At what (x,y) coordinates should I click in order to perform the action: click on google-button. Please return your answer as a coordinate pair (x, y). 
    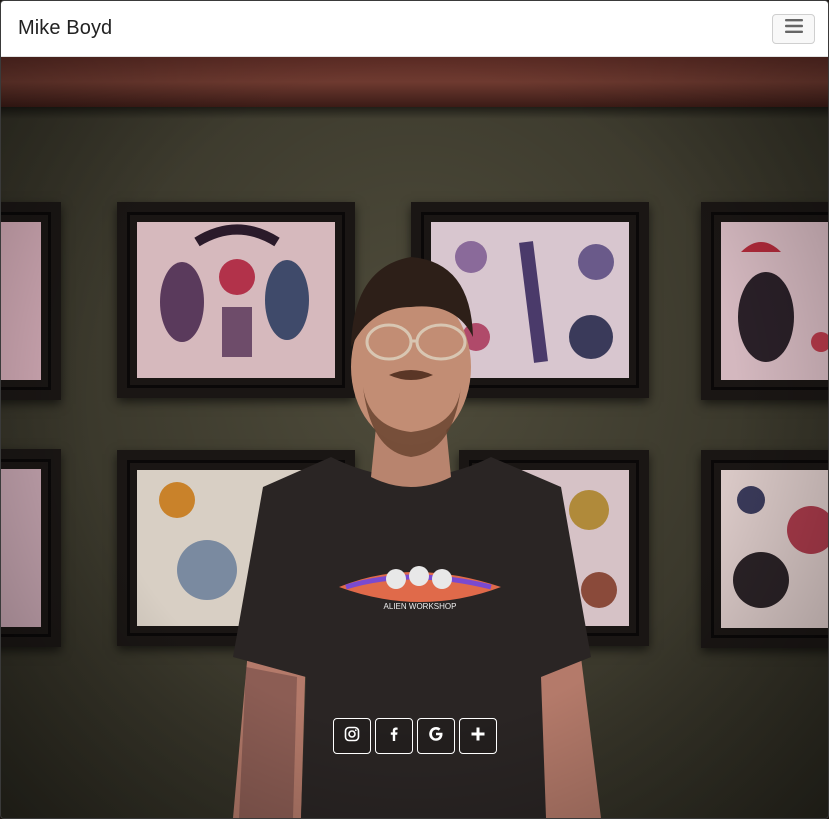
    Looking at the image, I should click on (436, 736).